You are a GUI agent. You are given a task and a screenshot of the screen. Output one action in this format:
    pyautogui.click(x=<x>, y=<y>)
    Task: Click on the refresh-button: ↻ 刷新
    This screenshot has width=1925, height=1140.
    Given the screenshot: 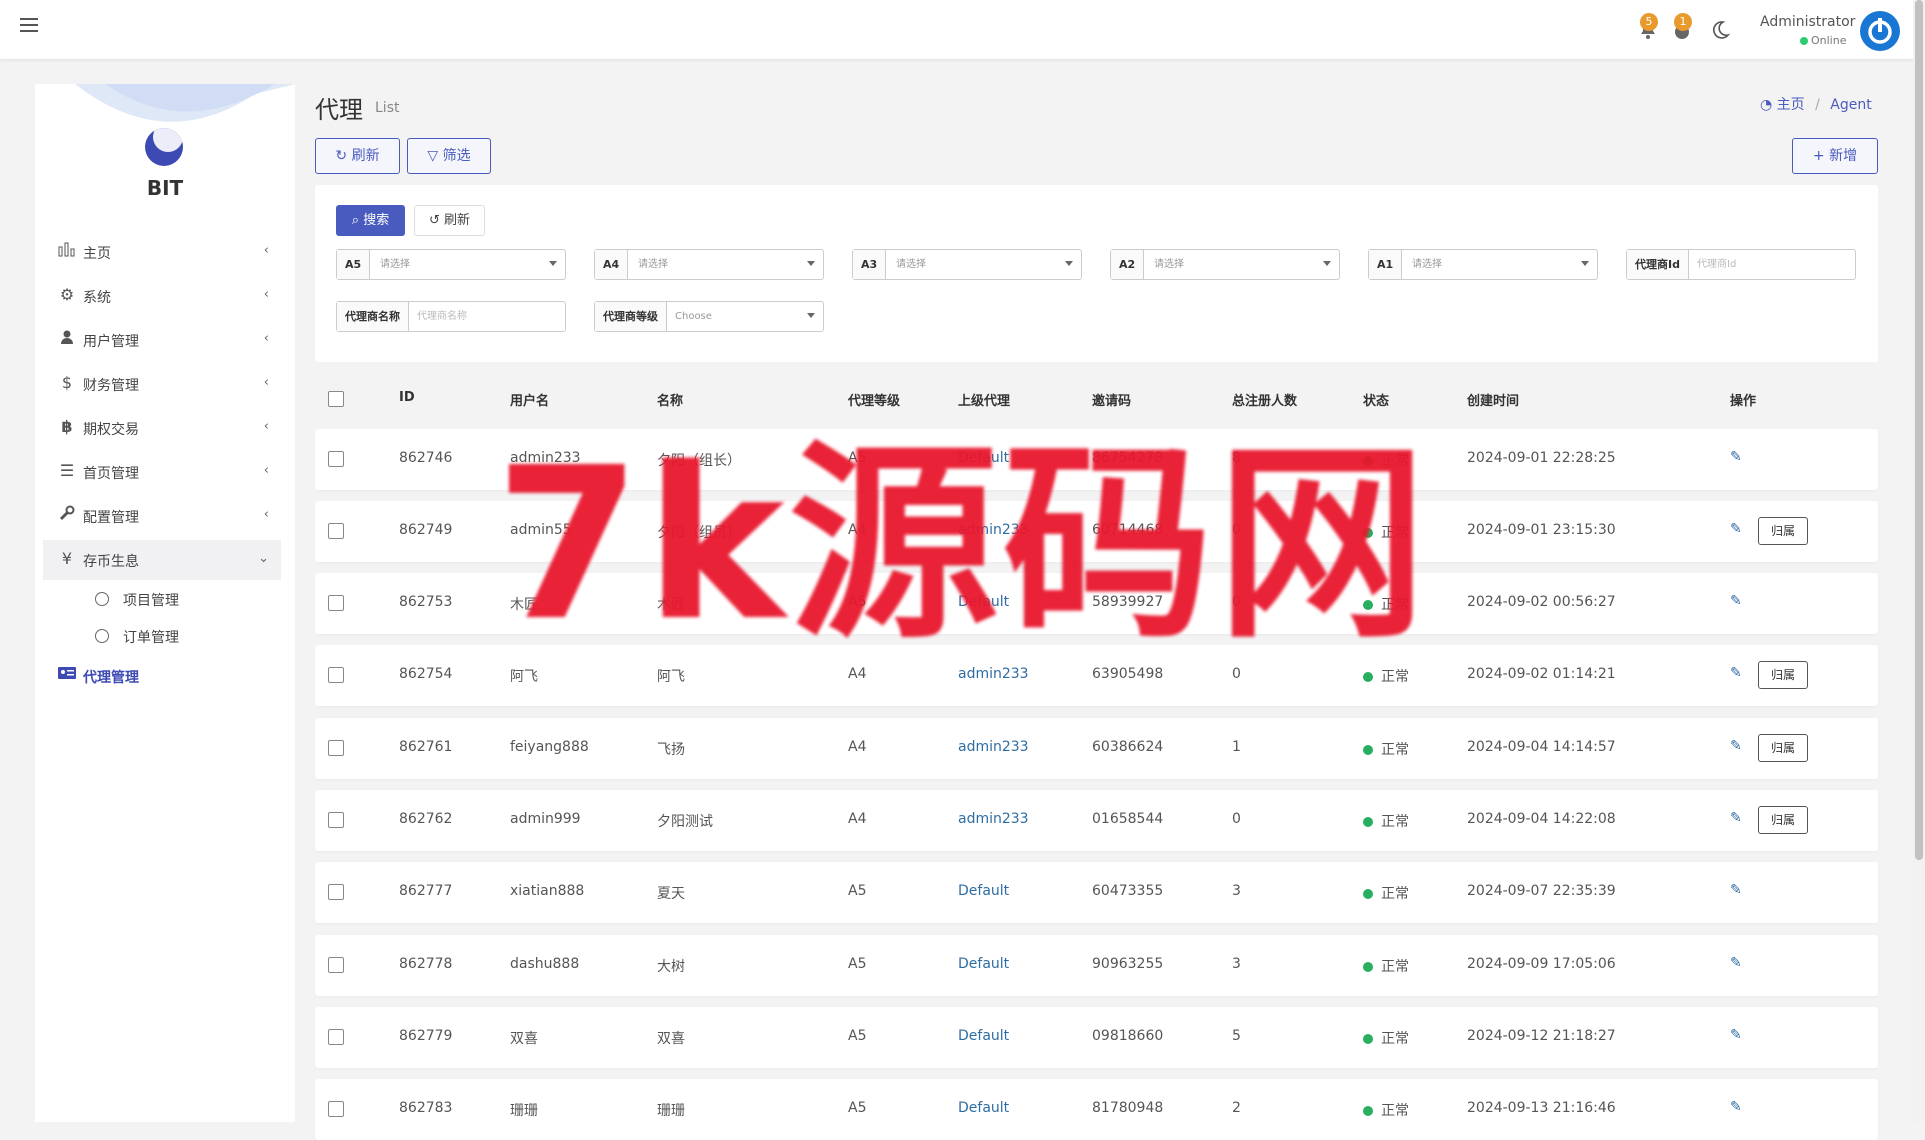 What is the action you would take?
    pyautogui.click(x=357, y=156)
    